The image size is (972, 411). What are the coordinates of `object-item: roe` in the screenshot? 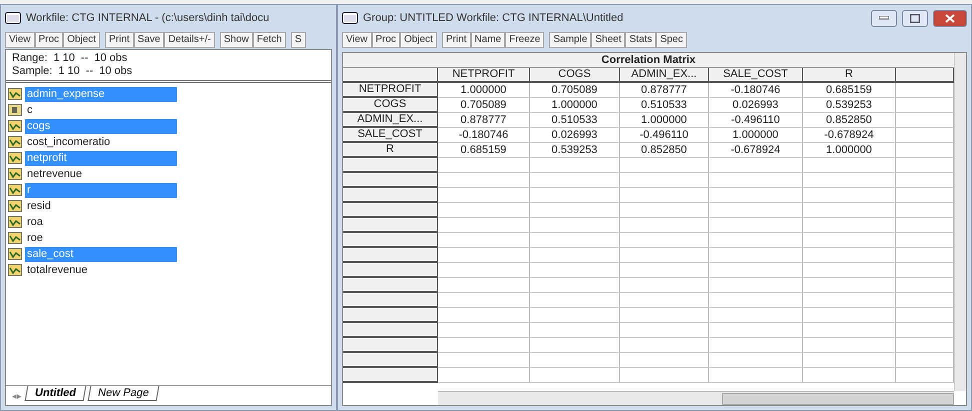 It's located at (101, 238).